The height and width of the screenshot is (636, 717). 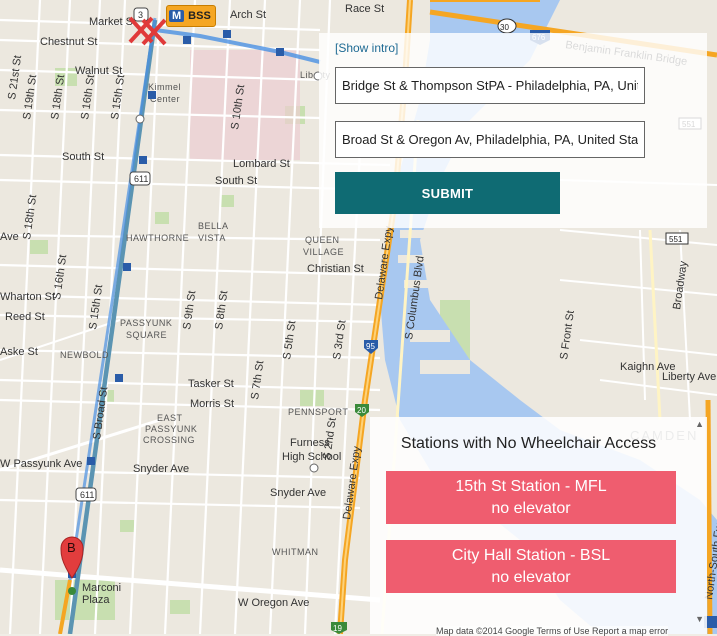 What do you see at coordinates (25, 317) in the screenshot?
I see `street-reed: Reed St` at bounding box center [25, 317].